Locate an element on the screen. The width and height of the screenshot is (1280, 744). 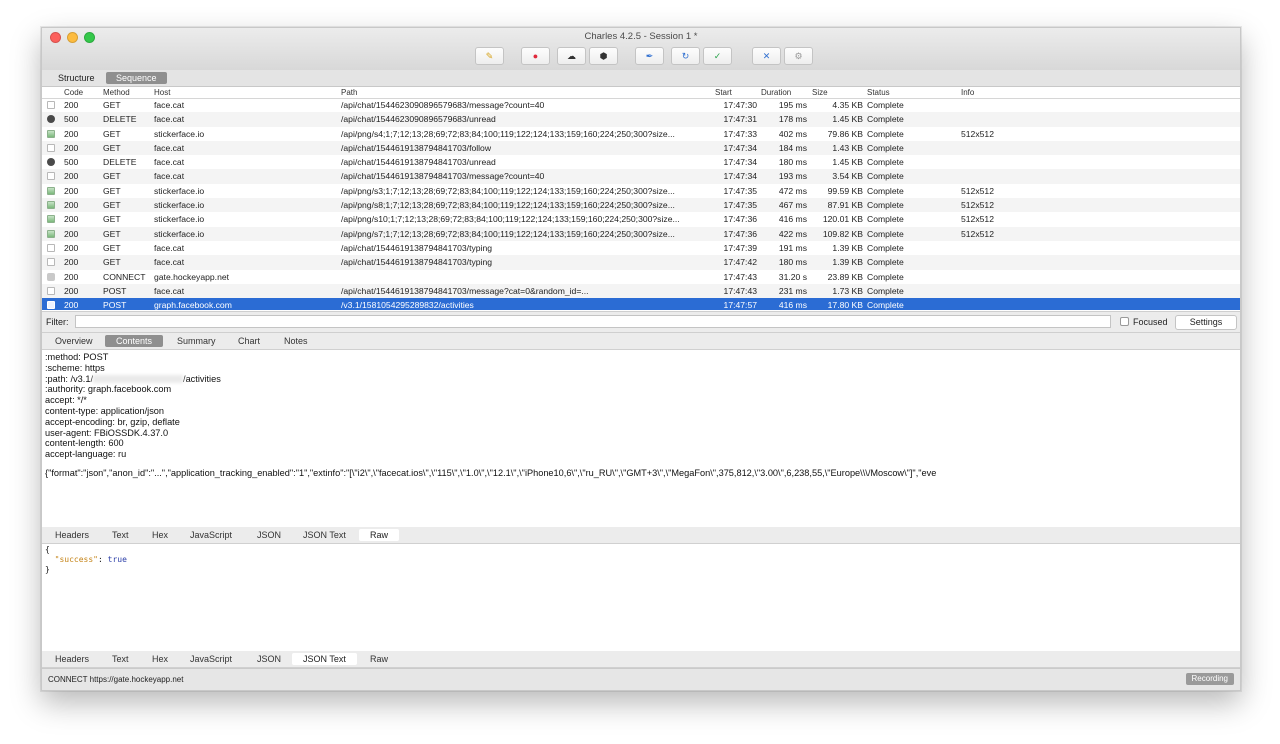
cell-start: 17:47:34 is located at coordinates (740, 147).